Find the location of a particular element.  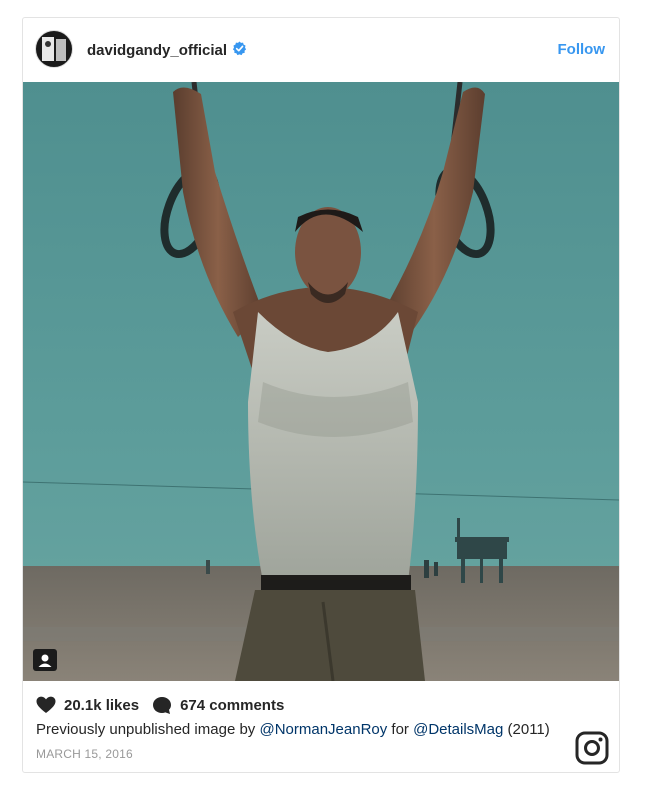

username: davidgandy_official is located at coordinates (157, 50).